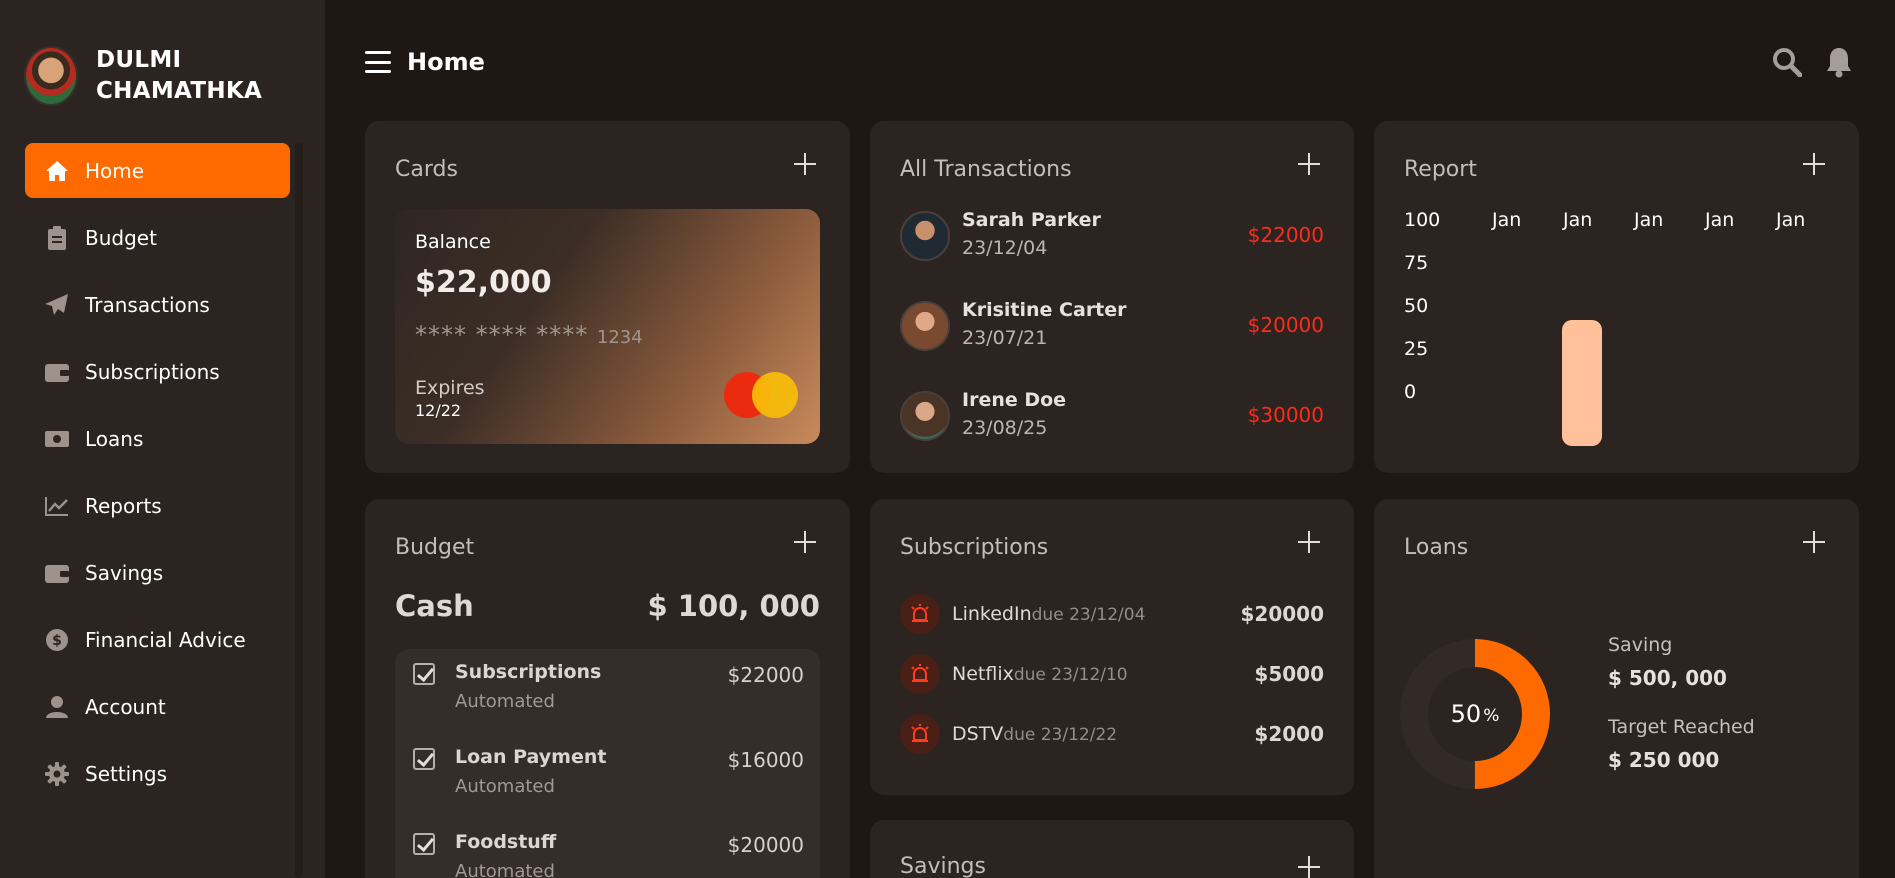 The height and width of the screenshot is (878, 1895). I want to click on sidebar-item-loans: Loans, so click(157, 438).